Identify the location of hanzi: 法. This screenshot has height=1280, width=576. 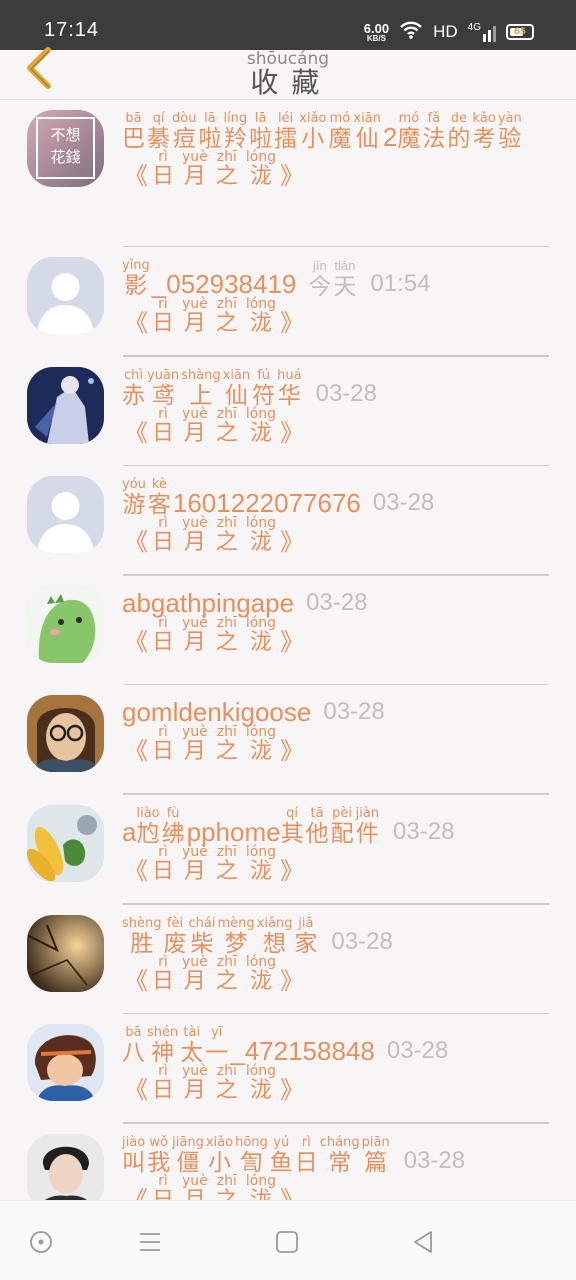
(434, 139).